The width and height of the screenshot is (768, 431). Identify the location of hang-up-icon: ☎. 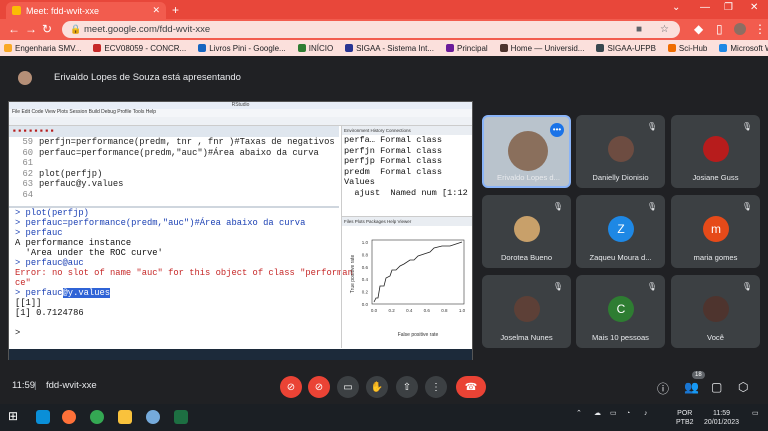
(471, 387).